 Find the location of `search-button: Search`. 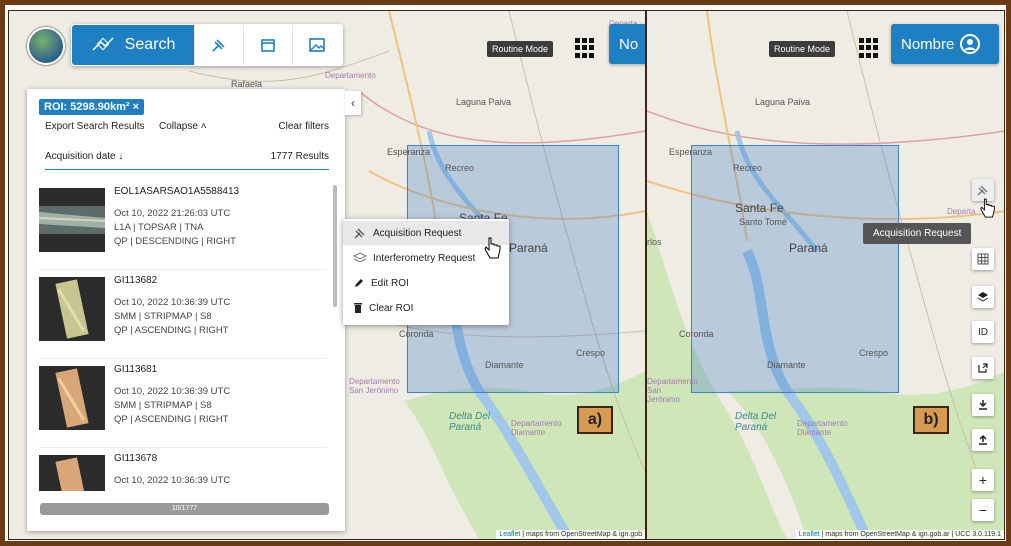

search-button: Search is located at coordinates (133, 45).